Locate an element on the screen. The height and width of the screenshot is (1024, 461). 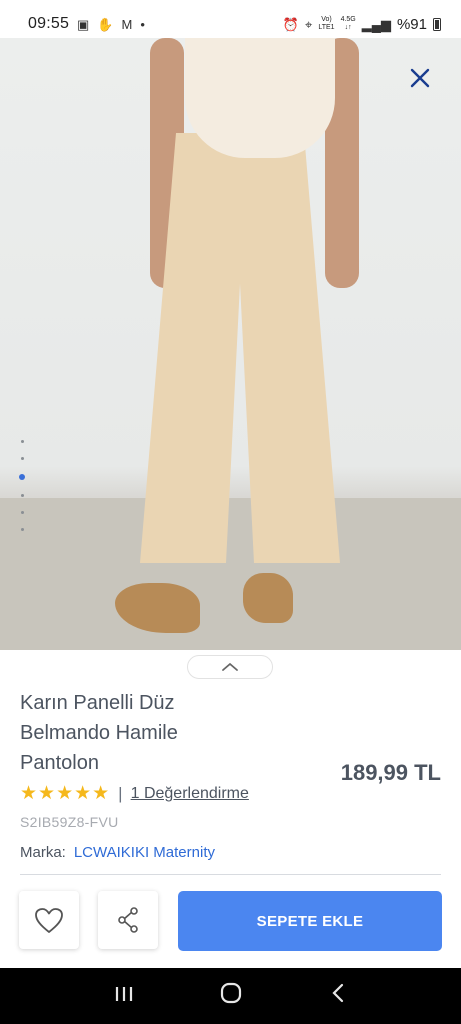
net-bottom: LTE1 is located at coordinates (326, 27).